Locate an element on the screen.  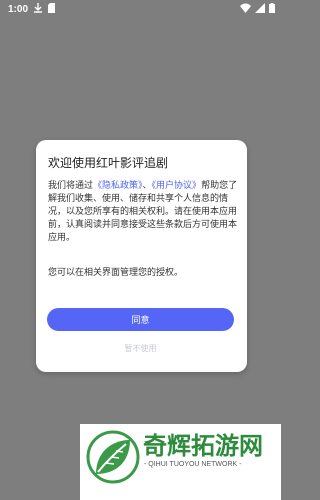
agree-button: 同意 is located at coordinates (140, 319).